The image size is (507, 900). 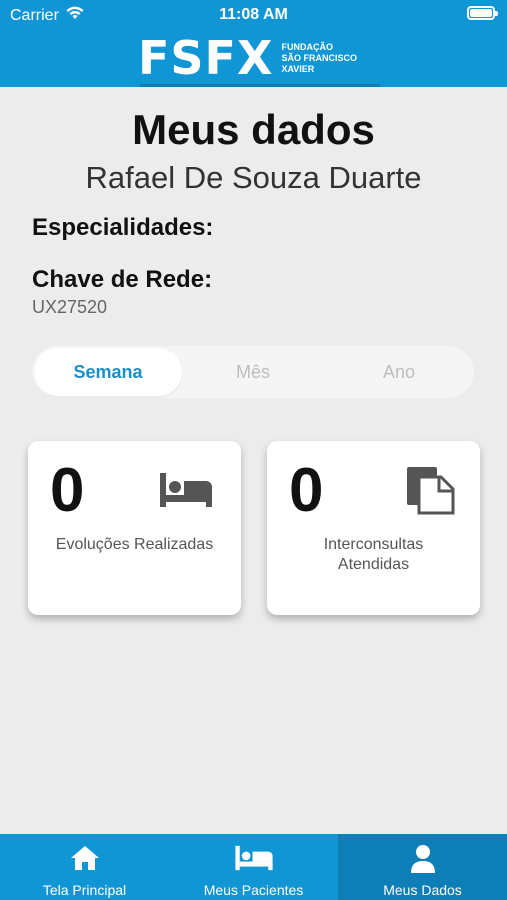 I want to click on tab-ano: Ano, so click(x=399, y=372).